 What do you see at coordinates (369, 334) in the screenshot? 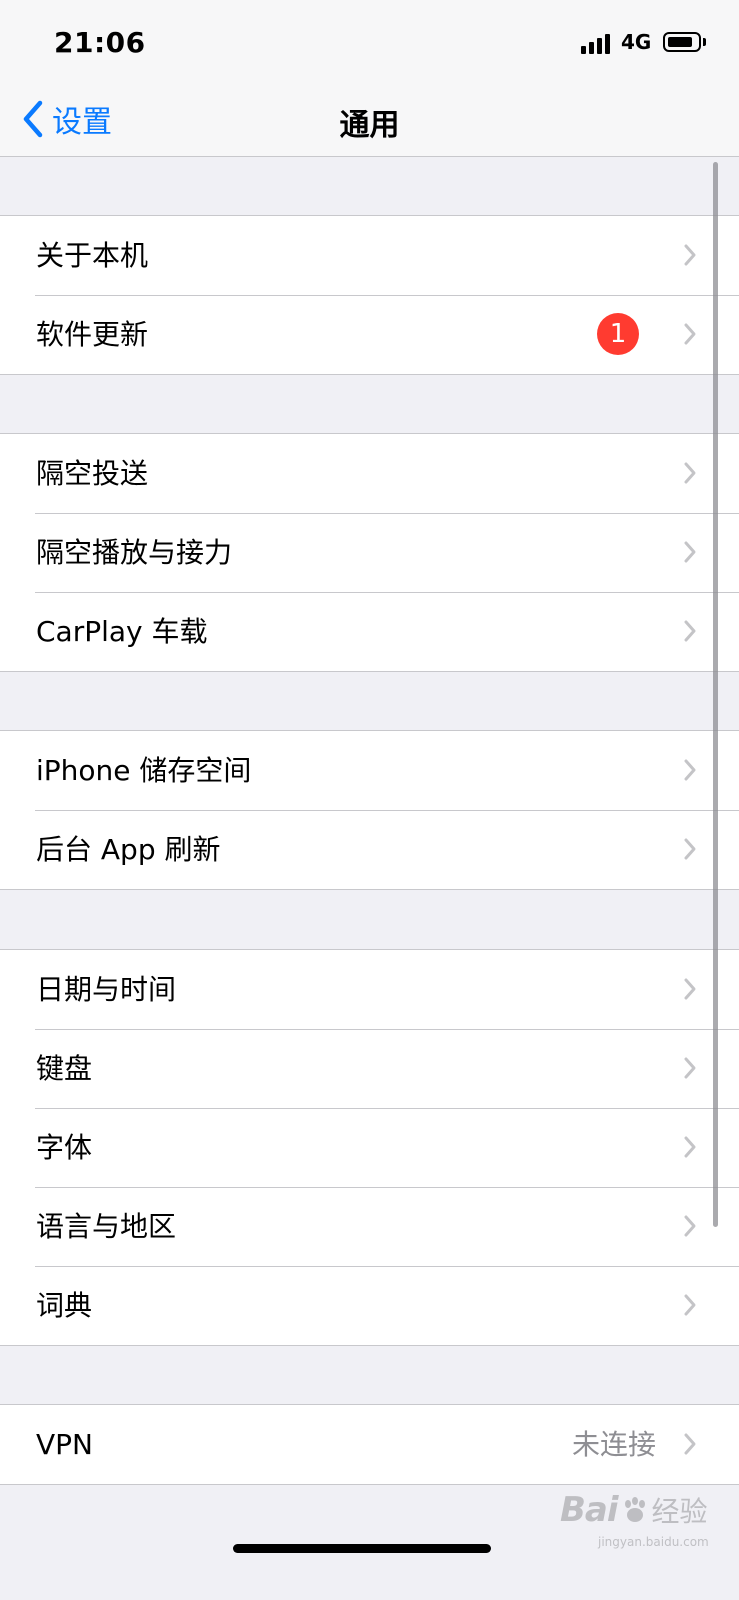
I see `row-software-update: 软件更新 1` at bounding box center [369, 334].